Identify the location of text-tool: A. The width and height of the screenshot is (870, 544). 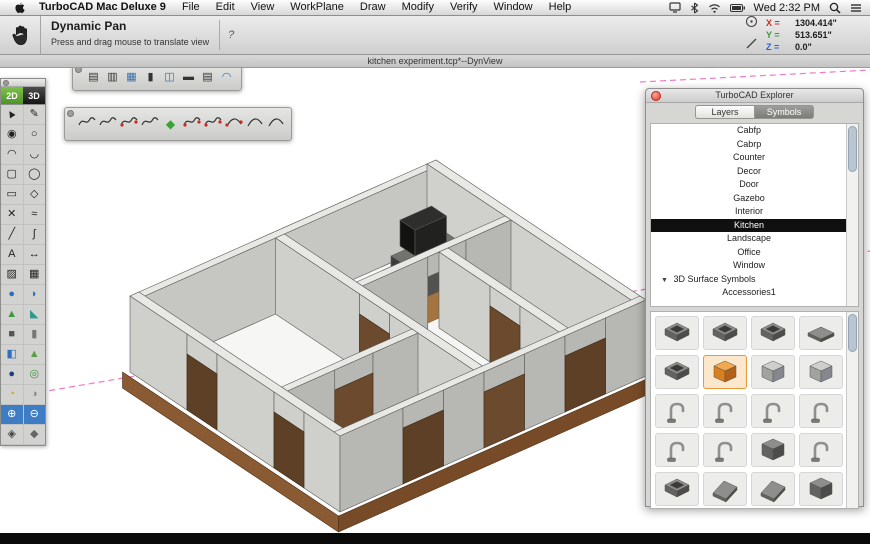
(12, 254).